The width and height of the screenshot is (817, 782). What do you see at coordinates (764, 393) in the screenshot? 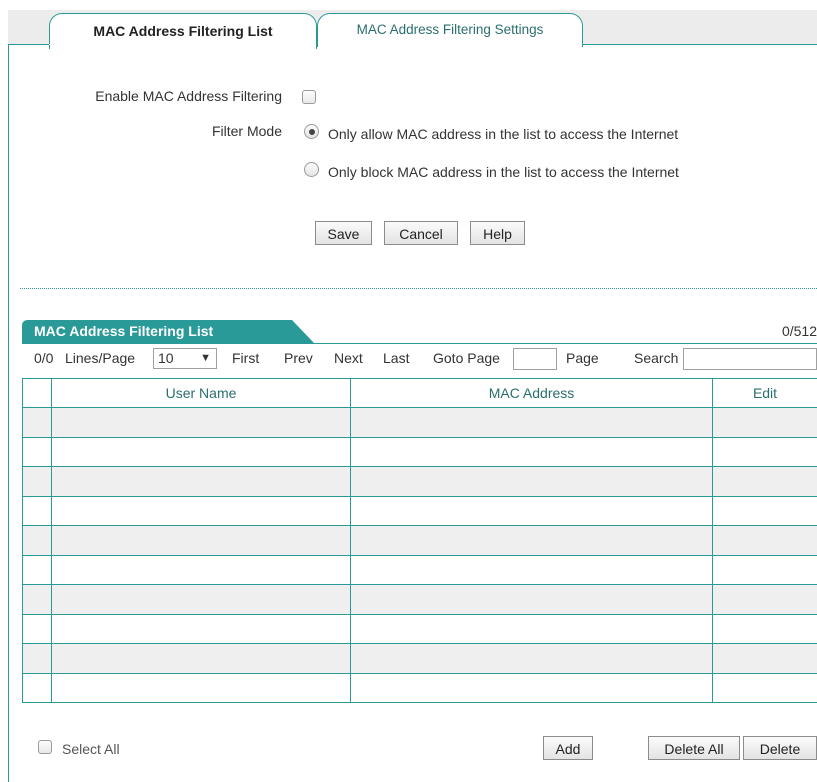
I see `column-header-edit: Edit` at bounding box center [764, 393].